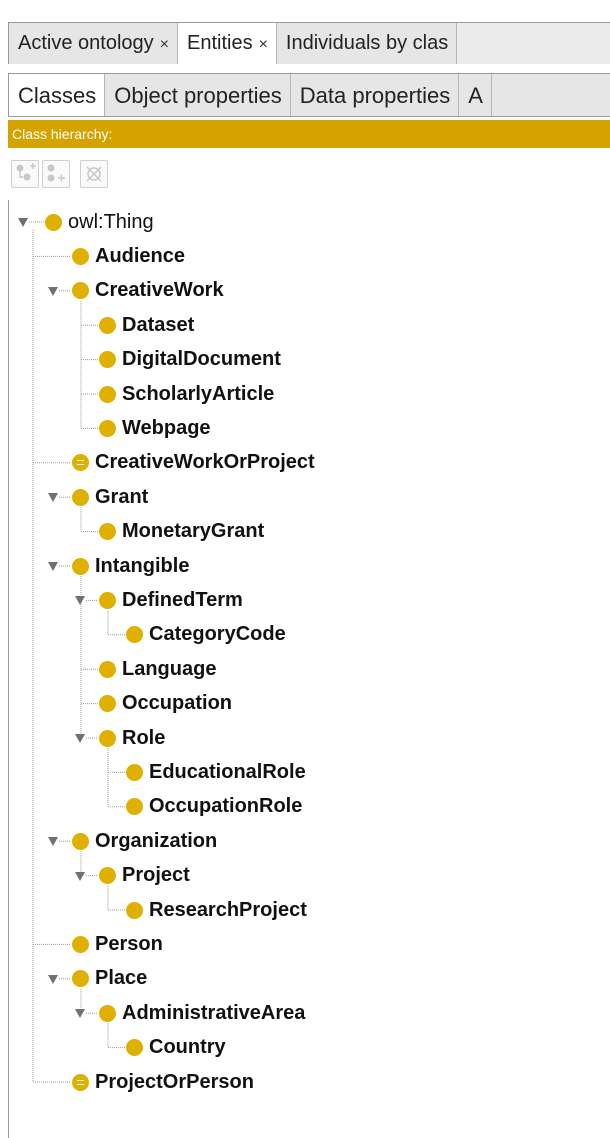 The width and height of the screenshot is (610, 1138). I want to click on tree-node-label: Project, so click(156, 875).